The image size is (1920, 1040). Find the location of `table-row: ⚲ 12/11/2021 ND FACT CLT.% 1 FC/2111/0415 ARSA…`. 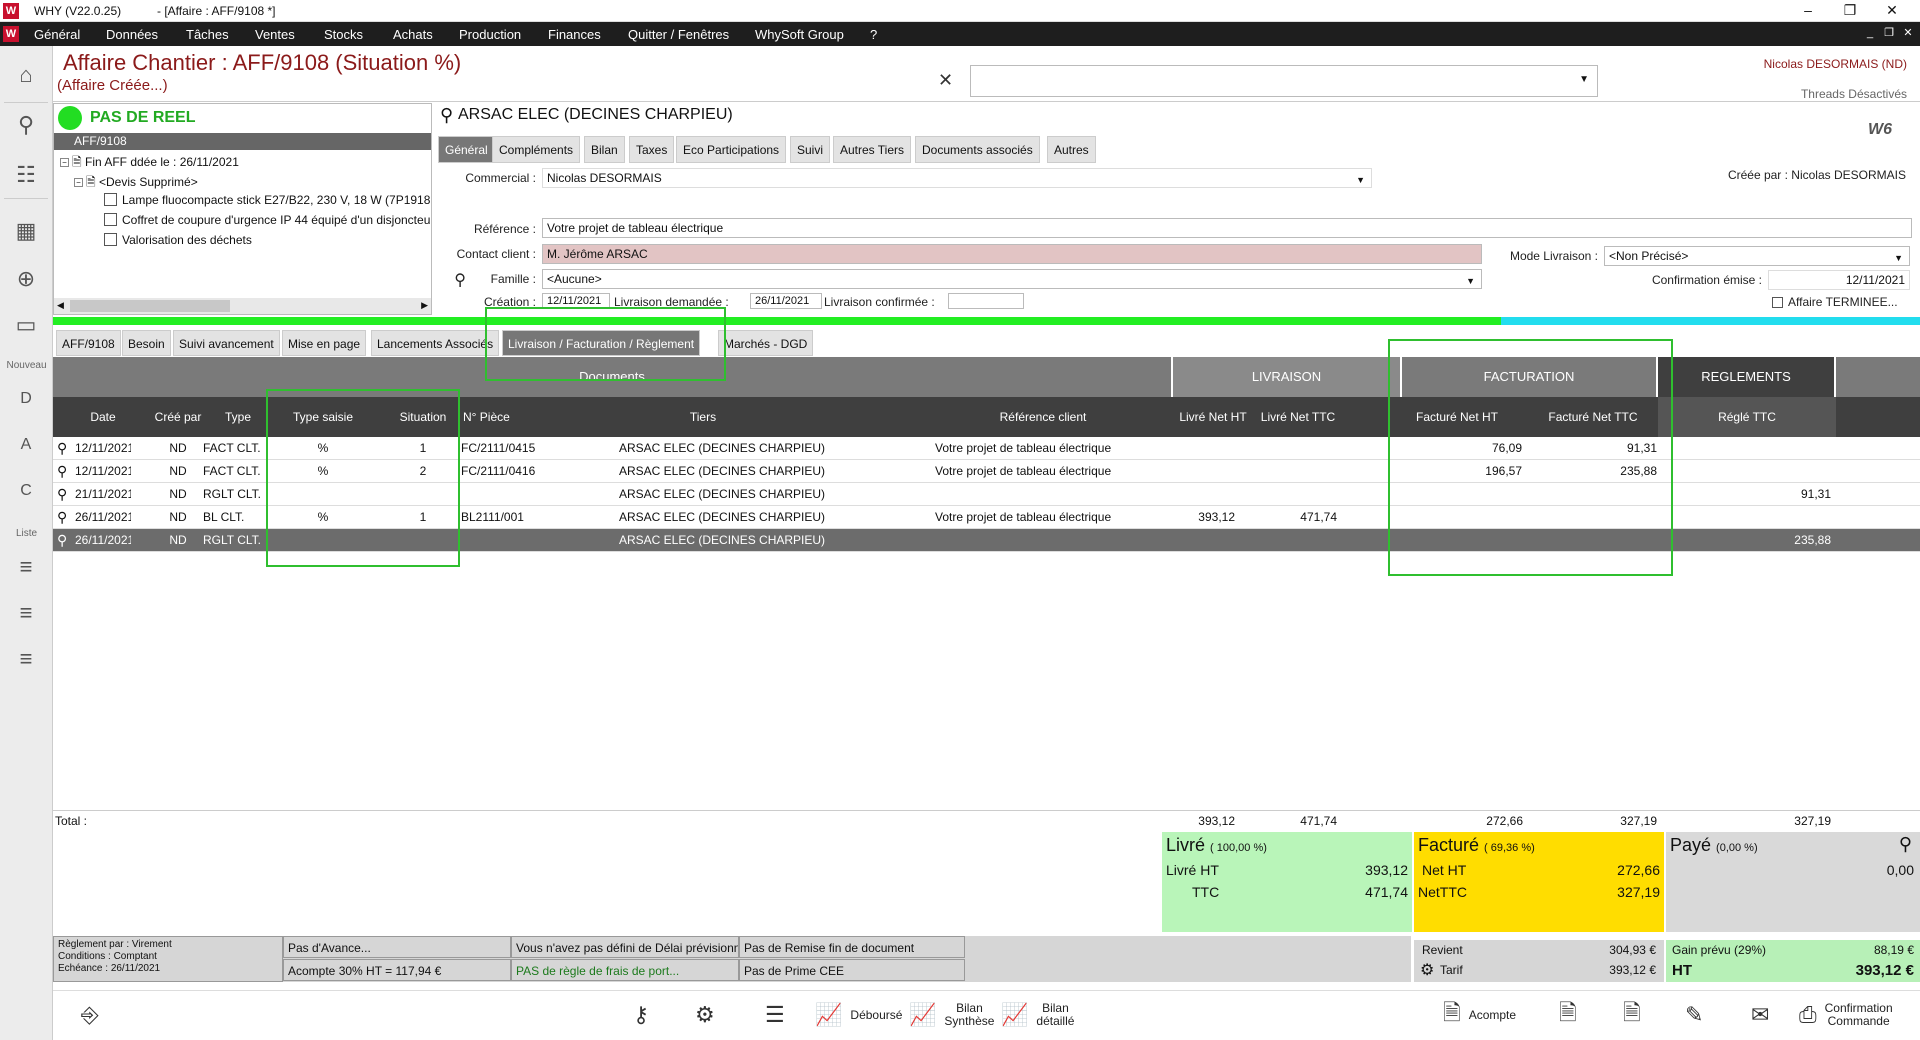

table-row: ⚲ 12/11/2021 ND FACT CLT.% 1 FC/2111/0415 ARSA… is located at coordinates (986, 448).